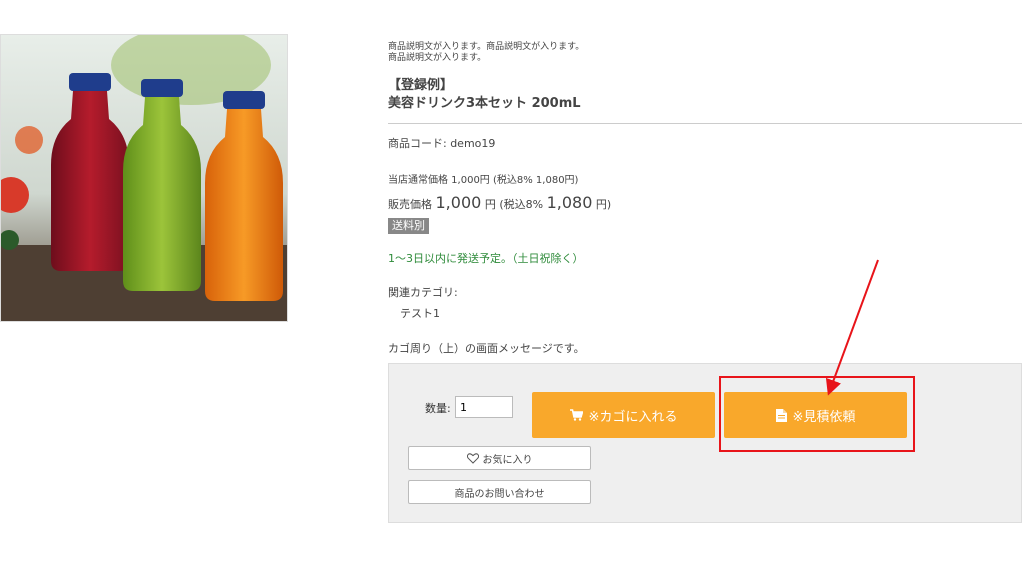  I want to click on add-to-cart-label: ※カゴに入れる, so click(633, 417).